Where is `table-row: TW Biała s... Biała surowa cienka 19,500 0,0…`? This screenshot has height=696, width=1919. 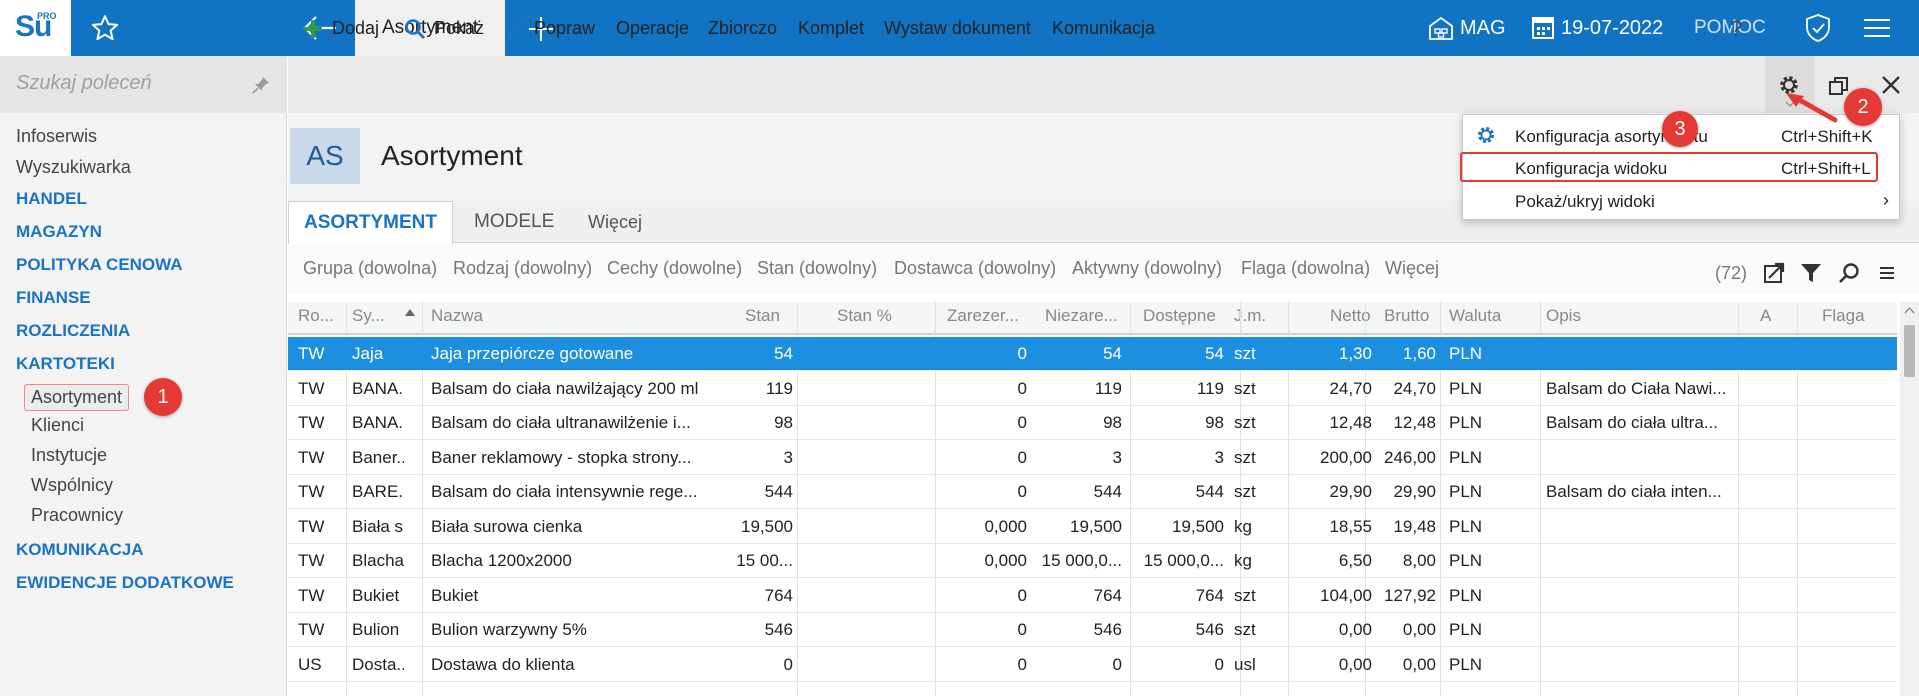
table-row: TW Biała s... Biała surowa cienka 19,500 0,0… is located at coordinates (1092, 527).